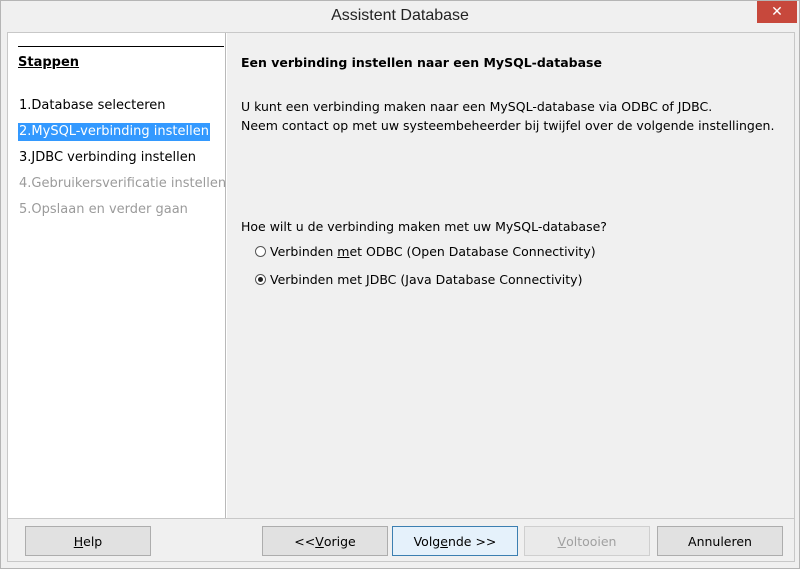 The width and height of the screenshot is (800, 569). I want to click on step-mysql-verbinding: 2.MySQL-verbinding instellen, so click(114, 132).